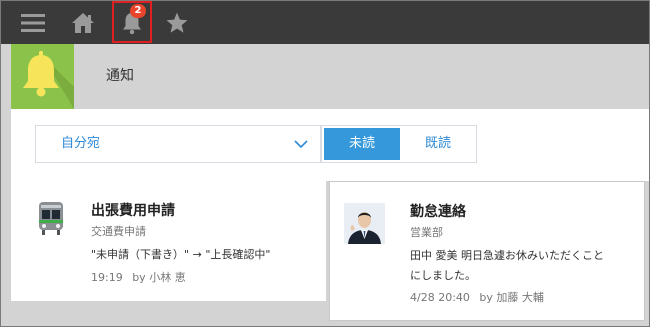  I want to click on notification-time: 19:19, so click(107, 277).